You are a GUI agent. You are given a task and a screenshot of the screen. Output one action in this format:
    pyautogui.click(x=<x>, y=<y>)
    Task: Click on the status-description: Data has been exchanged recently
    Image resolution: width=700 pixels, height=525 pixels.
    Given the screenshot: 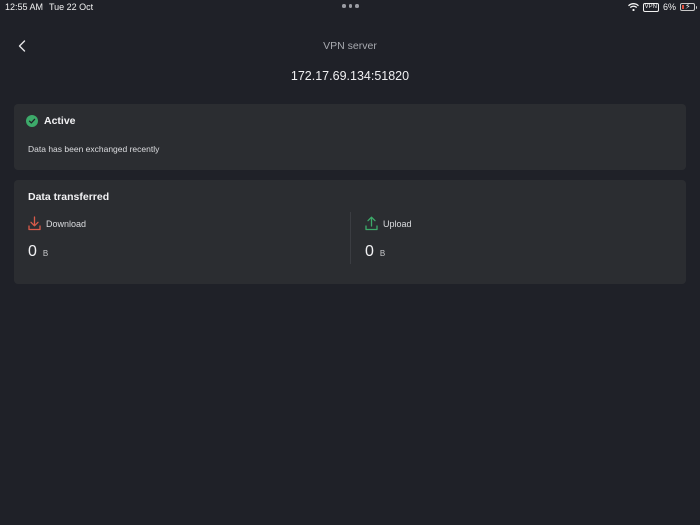 What is the action you would take?
    pyautogui.click(x=94, y=149)
    